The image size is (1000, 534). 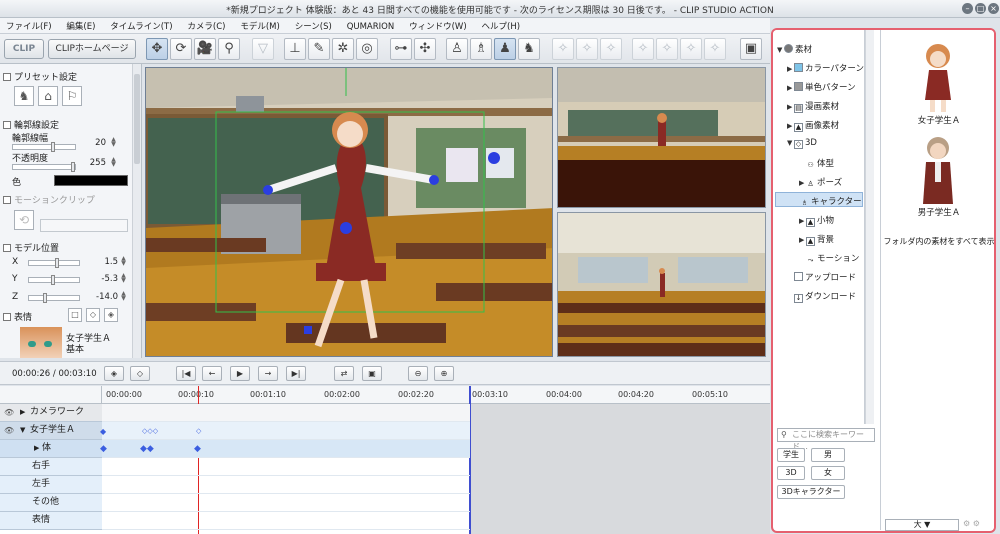 What do you see at coordinates (113, 142) in the screenshot?
I see `outline-width-spin: ▲ ▼` at bounding box center [113, 142].